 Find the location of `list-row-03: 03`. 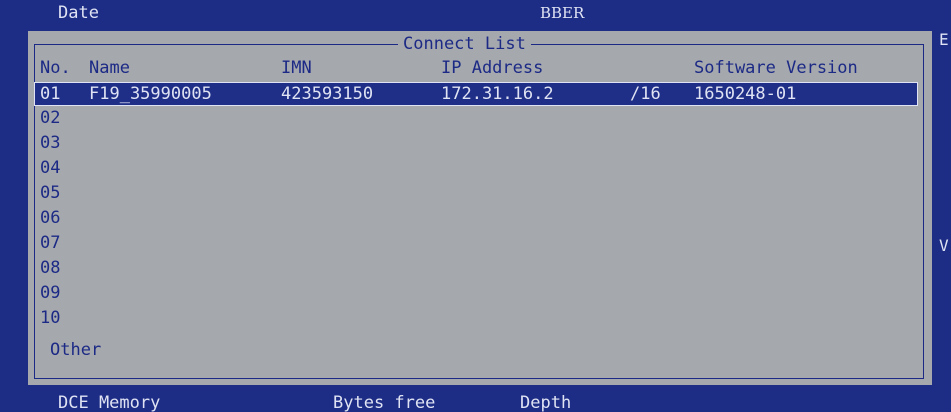

list-row-03: 03 is located at coordinates (480, 143).